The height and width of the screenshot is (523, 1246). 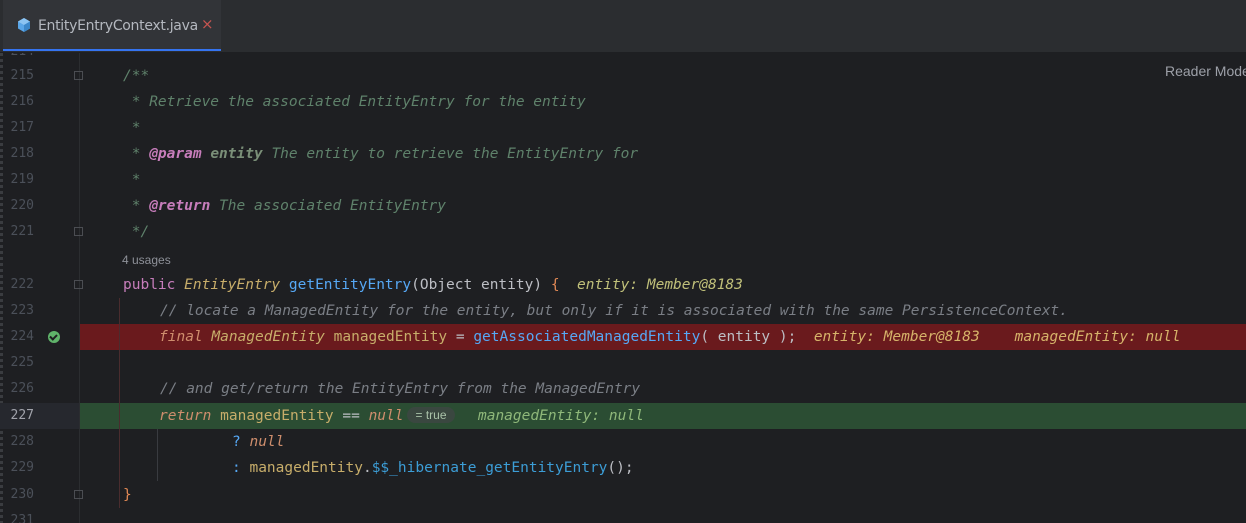 What do you see at coordinates (22, 284) in the screenshot?
I see `line-number: 222` at bounding box center [22, 284].